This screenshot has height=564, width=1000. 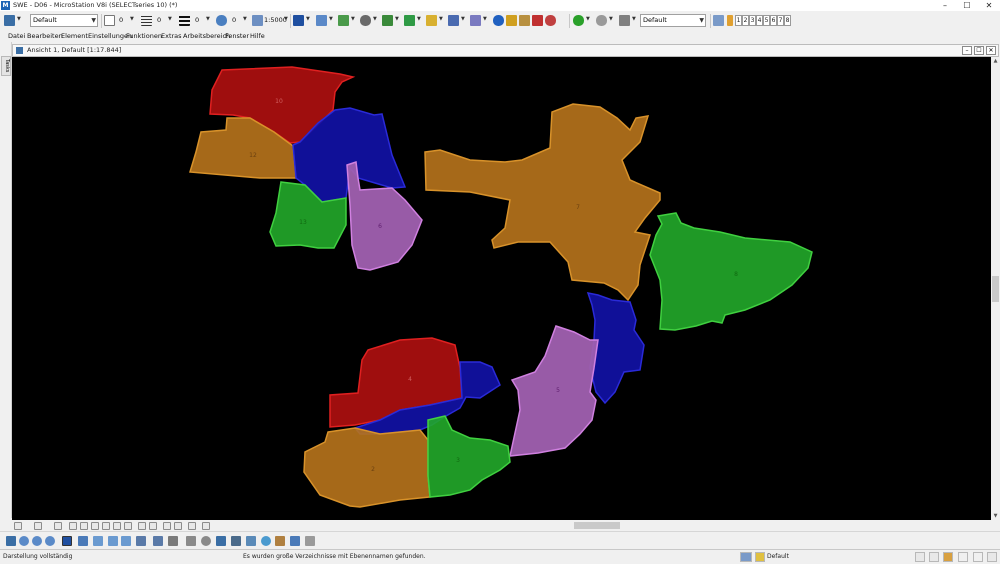 I want to click on camera-icon, so click(x=191, y=541).